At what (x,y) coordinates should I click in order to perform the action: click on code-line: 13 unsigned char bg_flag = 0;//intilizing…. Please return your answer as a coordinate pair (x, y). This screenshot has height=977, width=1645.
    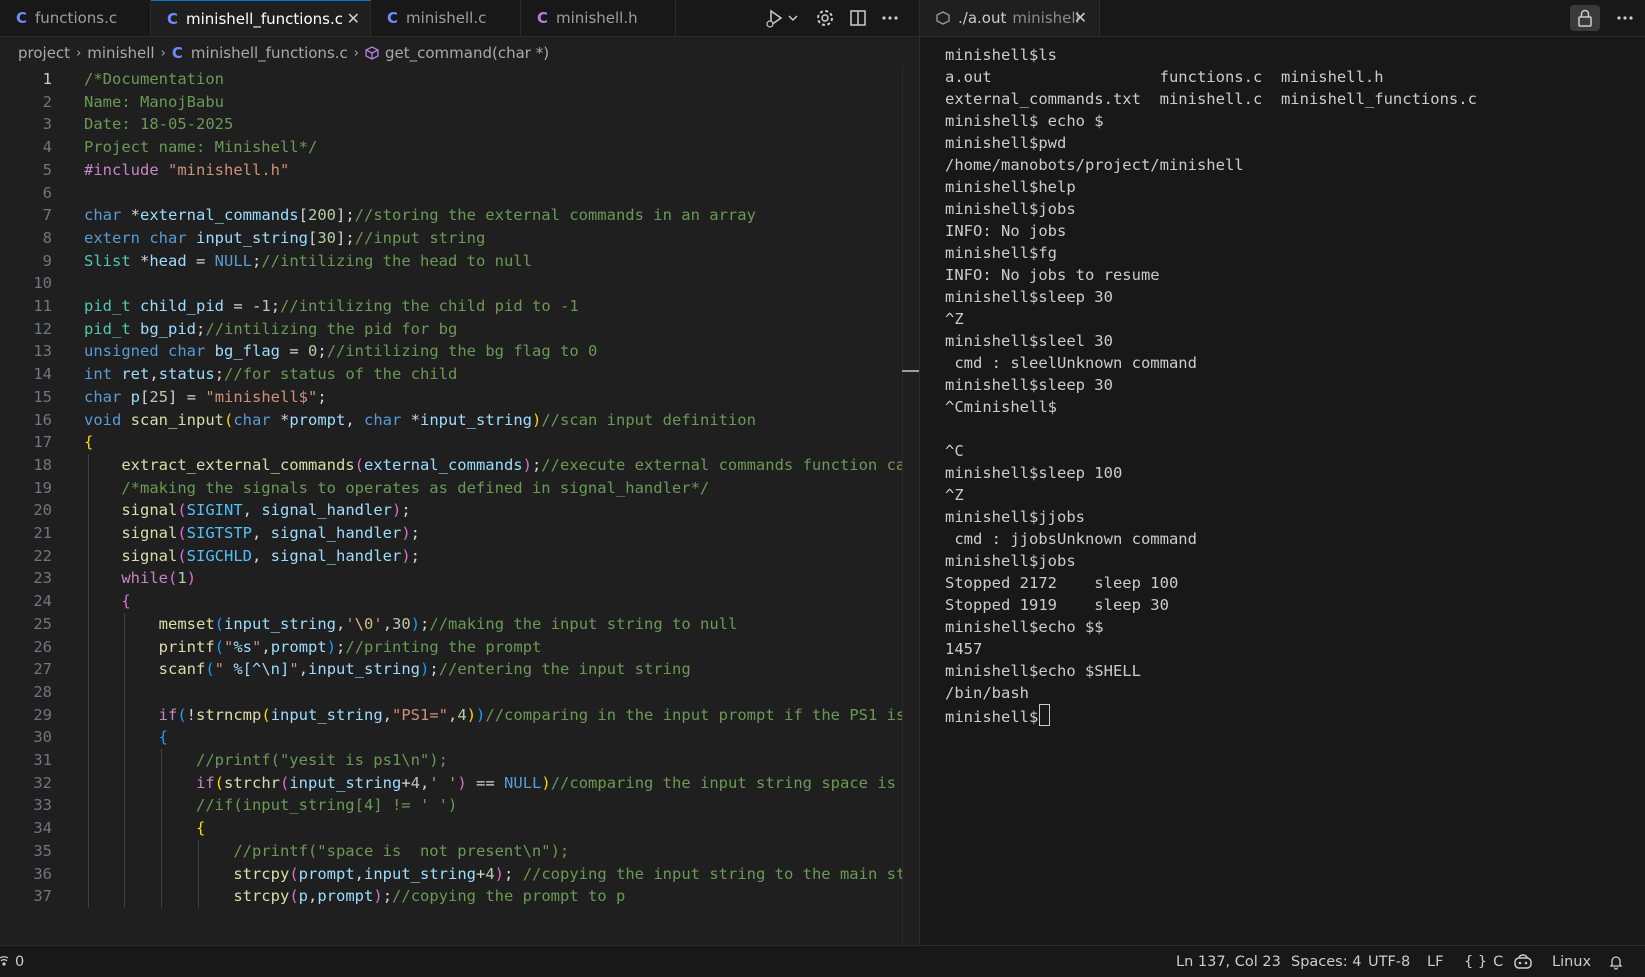
    Looking at the image, I should click on (451, 351).